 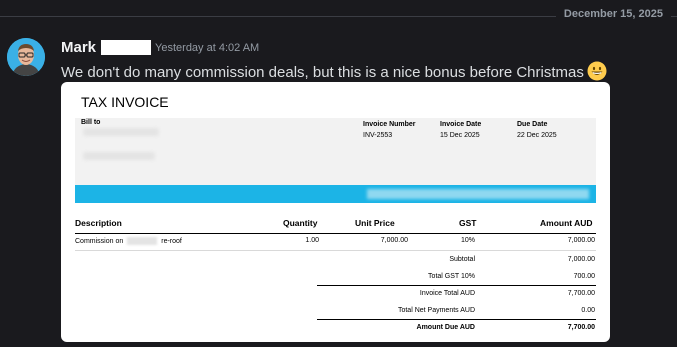 What do you see at coordinates (125, 102) in the screenshot?
I see `invoice-title: TAX INVOICE` at bounding box center [125, 102].